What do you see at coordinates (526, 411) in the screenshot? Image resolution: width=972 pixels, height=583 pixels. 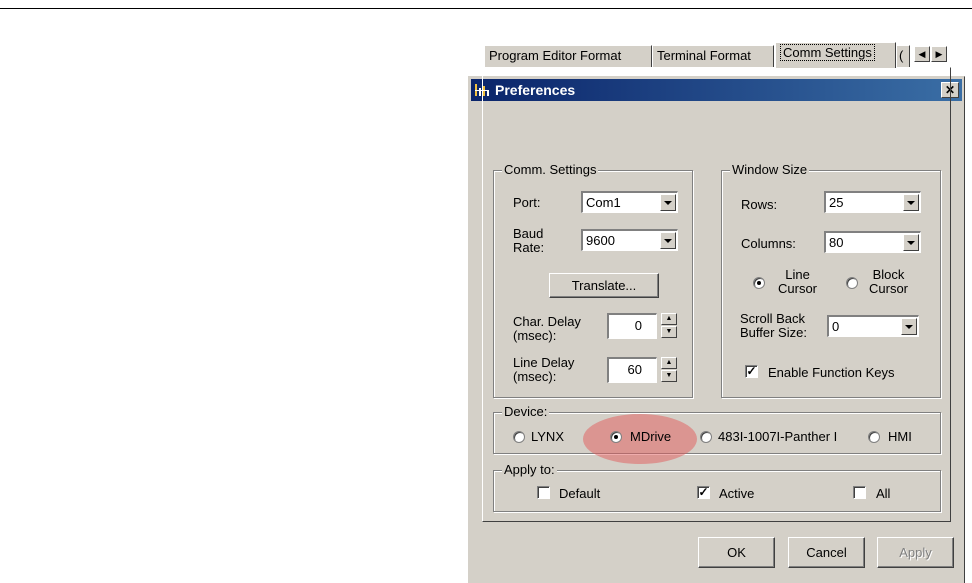 I see `group-title: Device:` at bounding box center [526, 411].